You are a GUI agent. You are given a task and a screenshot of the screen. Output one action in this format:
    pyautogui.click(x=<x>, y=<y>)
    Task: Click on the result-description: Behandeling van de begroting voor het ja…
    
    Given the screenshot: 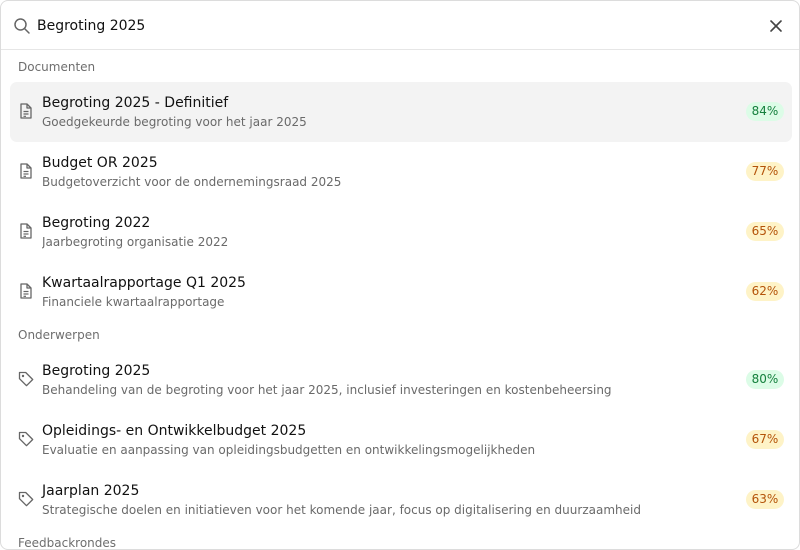 What is the action you would take?
    pyautogui.click(x=327, y=390)
    